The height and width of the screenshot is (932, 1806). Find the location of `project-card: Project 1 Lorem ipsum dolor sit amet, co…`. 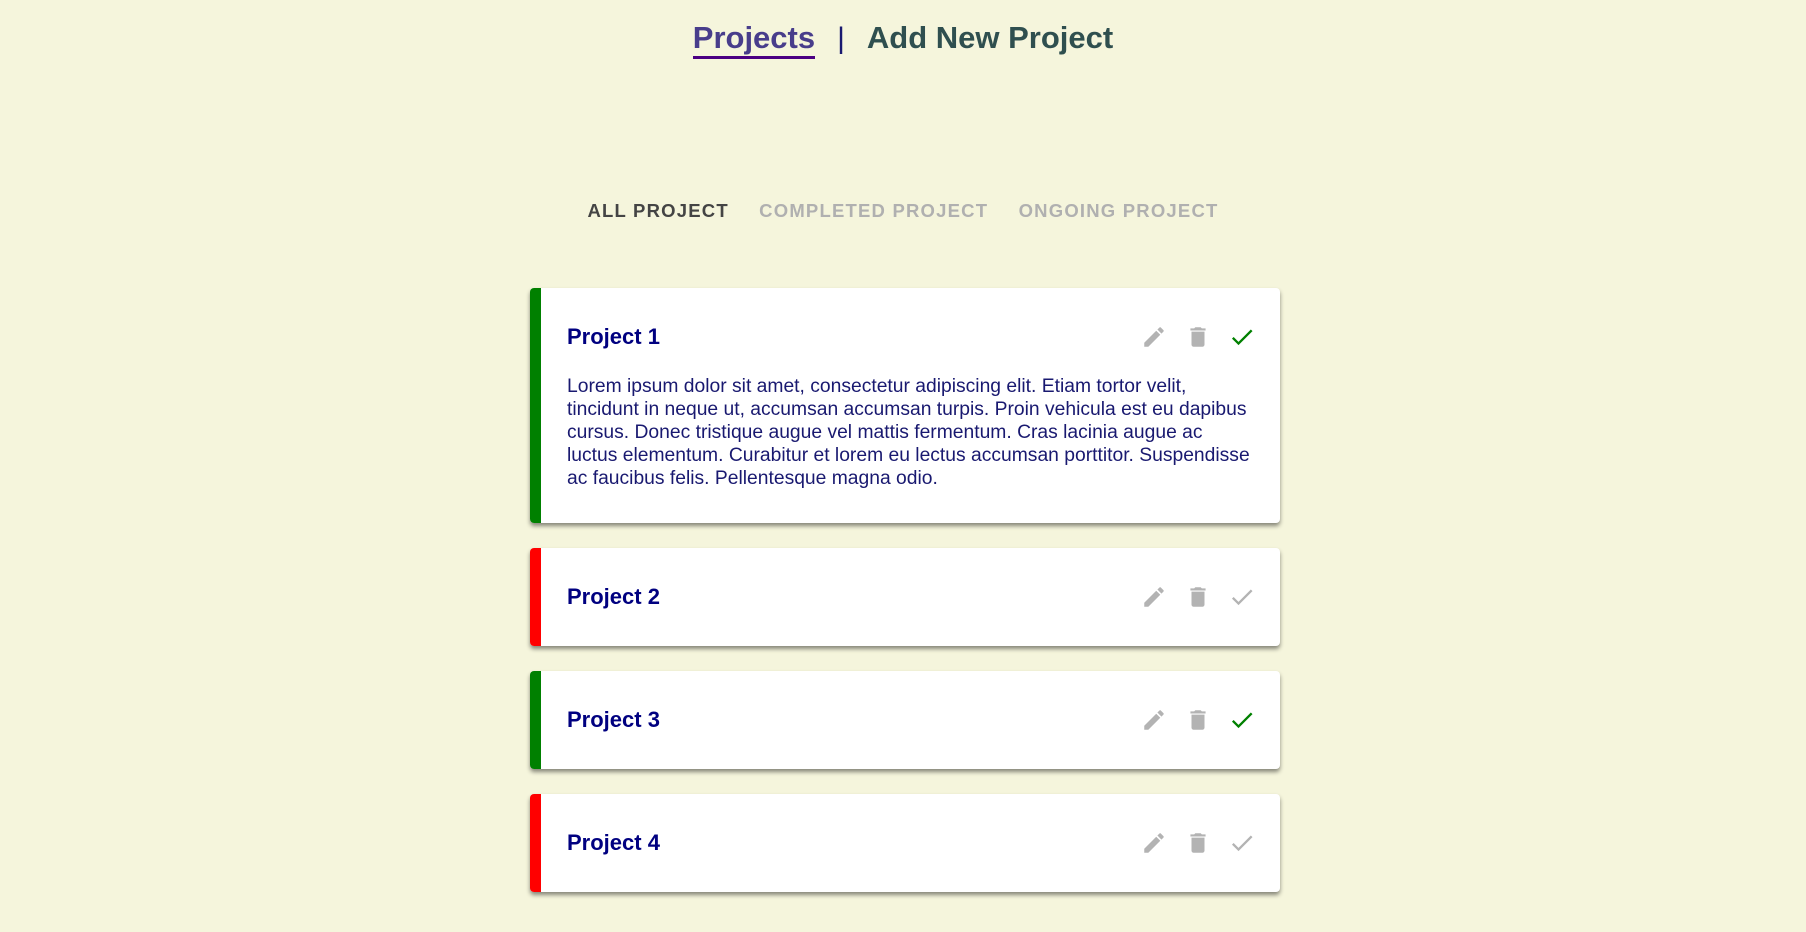

project-card: Project 1 Lorem ipsum dolor sit amet, co… is located at coordinates (905, 405).